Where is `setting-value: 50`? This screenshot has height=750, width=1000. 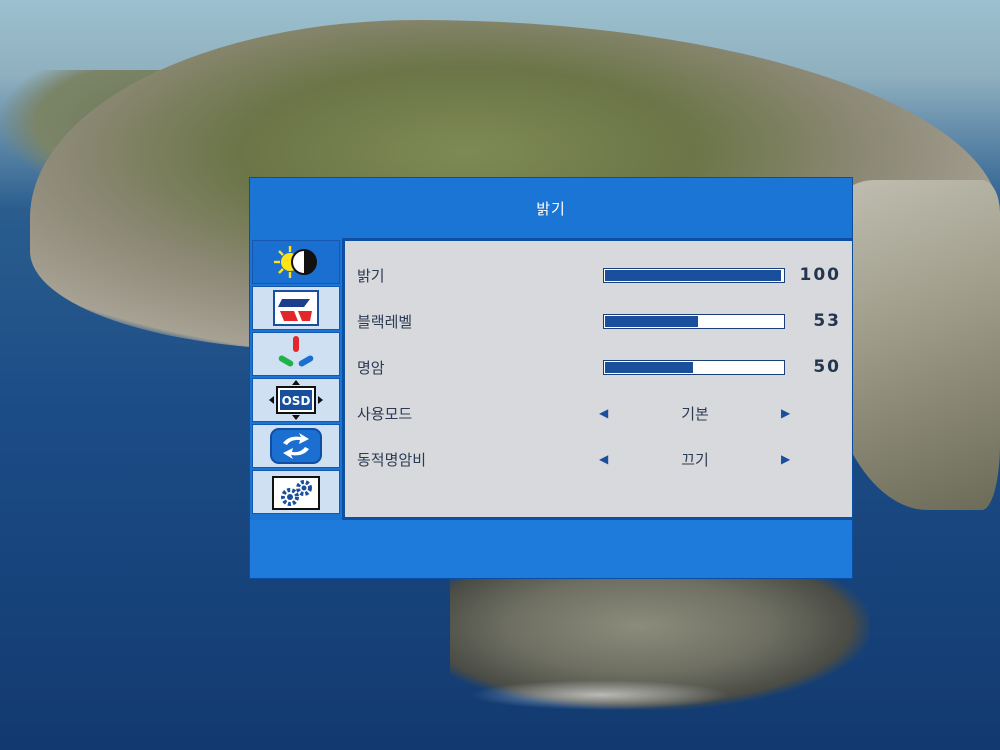 setting-value: 50 is located at coordinates (827, 367).